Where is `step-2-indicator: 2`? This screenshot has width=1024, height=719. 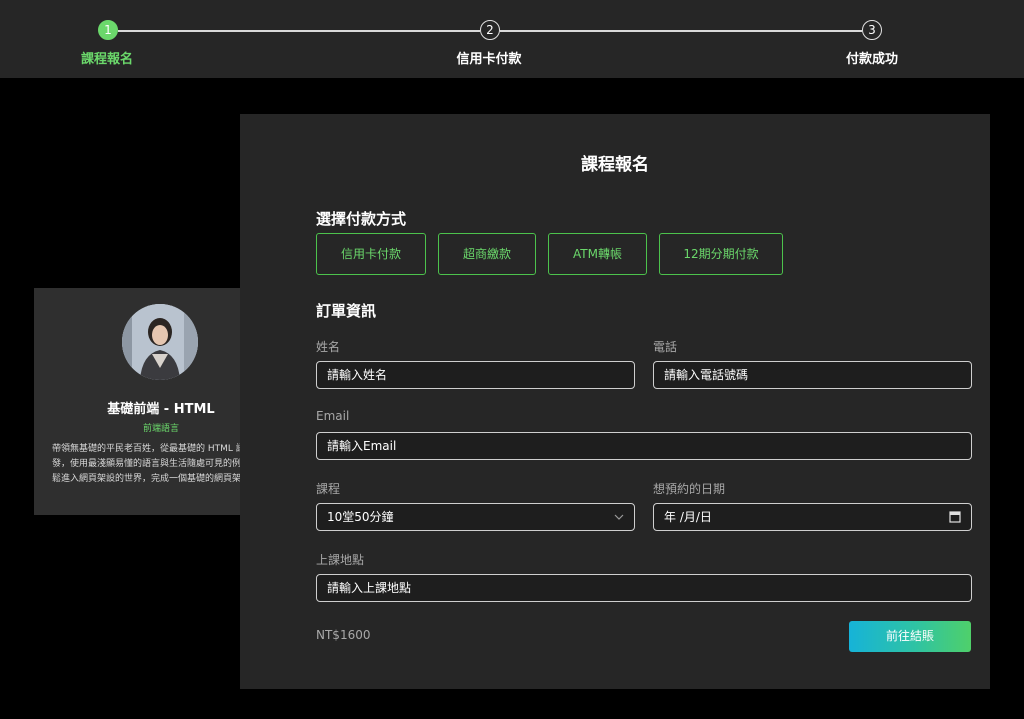
step-2-indicator: 2 is located at coordinates (490, 30).